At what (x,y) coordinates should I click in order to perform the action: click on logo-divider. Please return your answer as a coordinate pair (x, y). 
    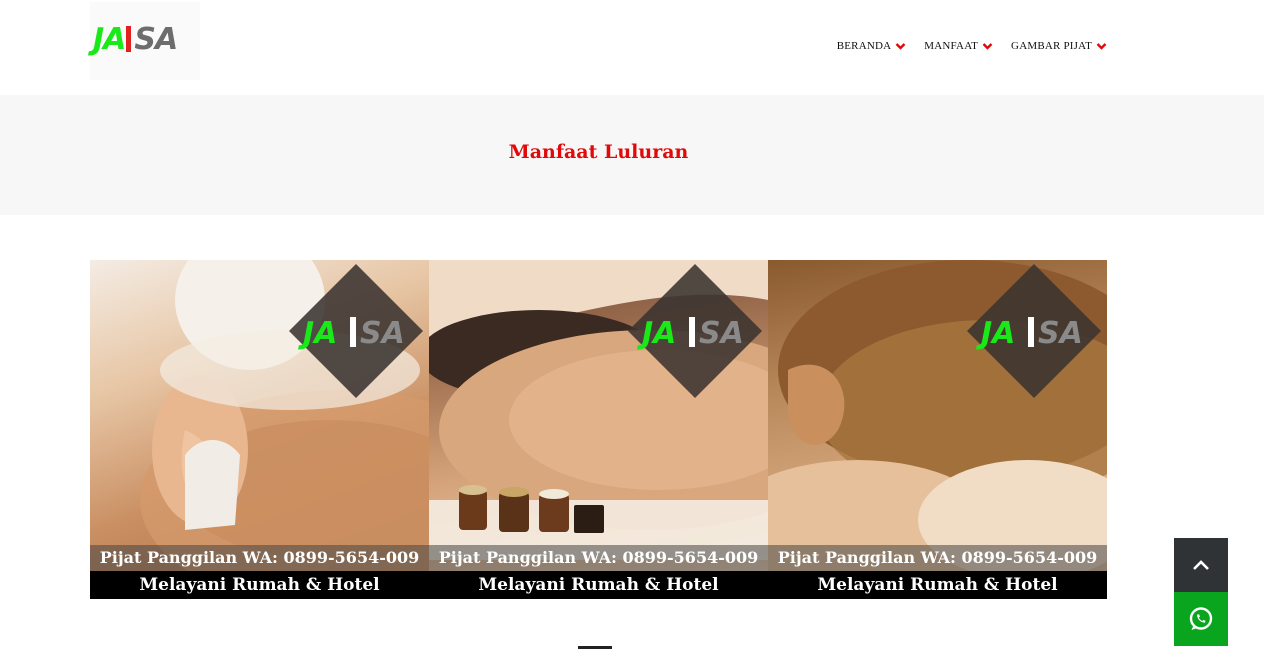
    Looking at the image, I should click on (129, 39).